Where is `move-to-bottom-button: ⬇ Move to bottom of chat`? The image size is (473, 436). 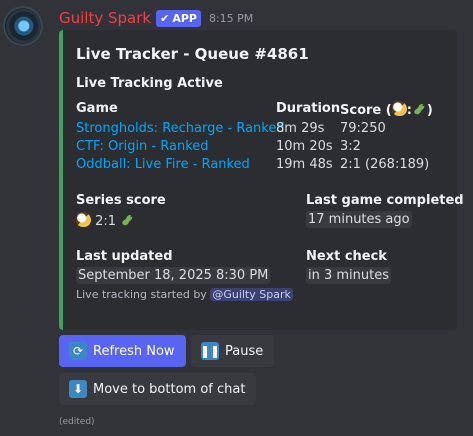
move-to-bottom-button: ⬇ Move to bottom of chat is located at coordinates (158, 389).